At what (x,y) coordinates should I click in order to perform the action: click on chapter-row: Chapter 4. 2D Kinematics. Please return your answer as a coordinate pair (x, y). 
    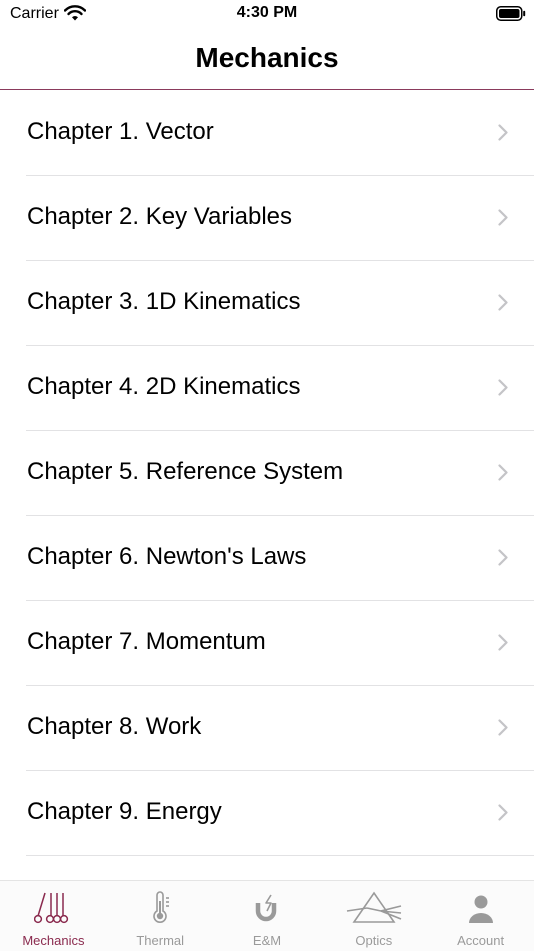
    Looking at the image, I should click on (267, 388).